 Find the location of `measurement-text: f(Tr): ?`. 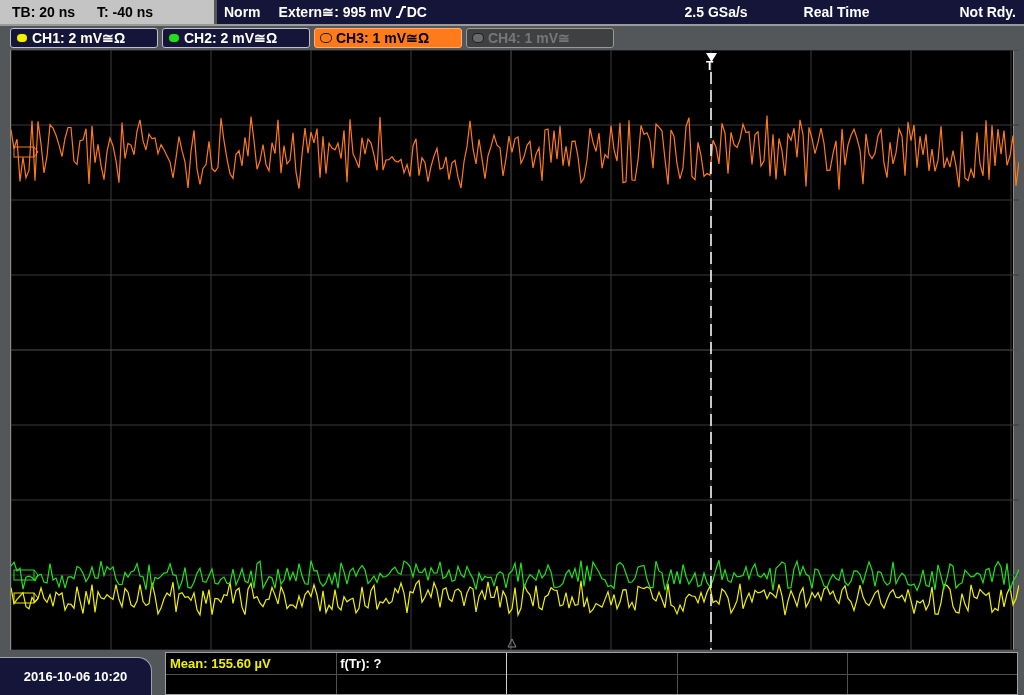

measurement-text: f(Tr): ? is located at coordinates (361, 663).